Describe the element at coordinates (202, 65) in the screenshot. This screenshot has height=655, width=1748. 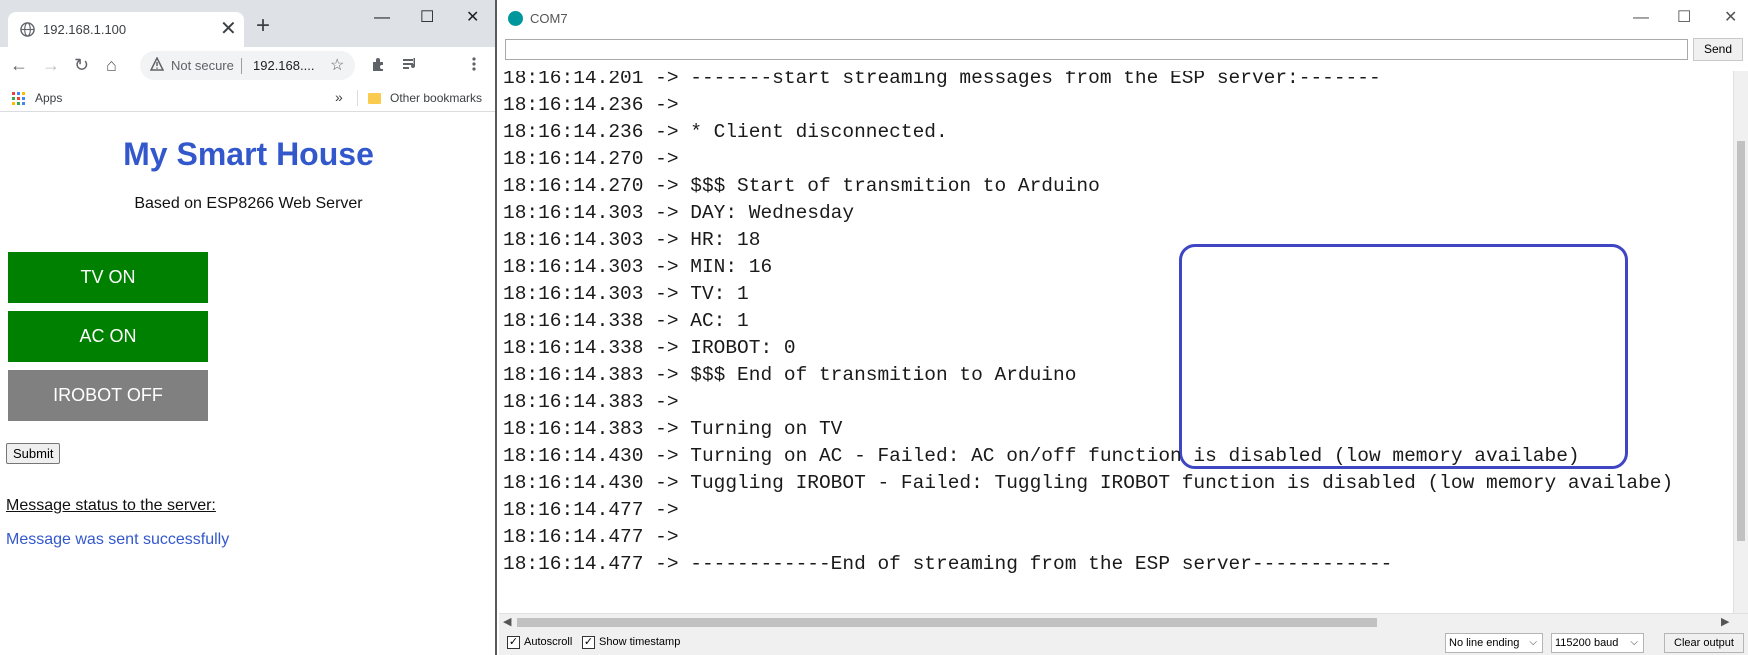
I see `security-status: Not secure` at that location.